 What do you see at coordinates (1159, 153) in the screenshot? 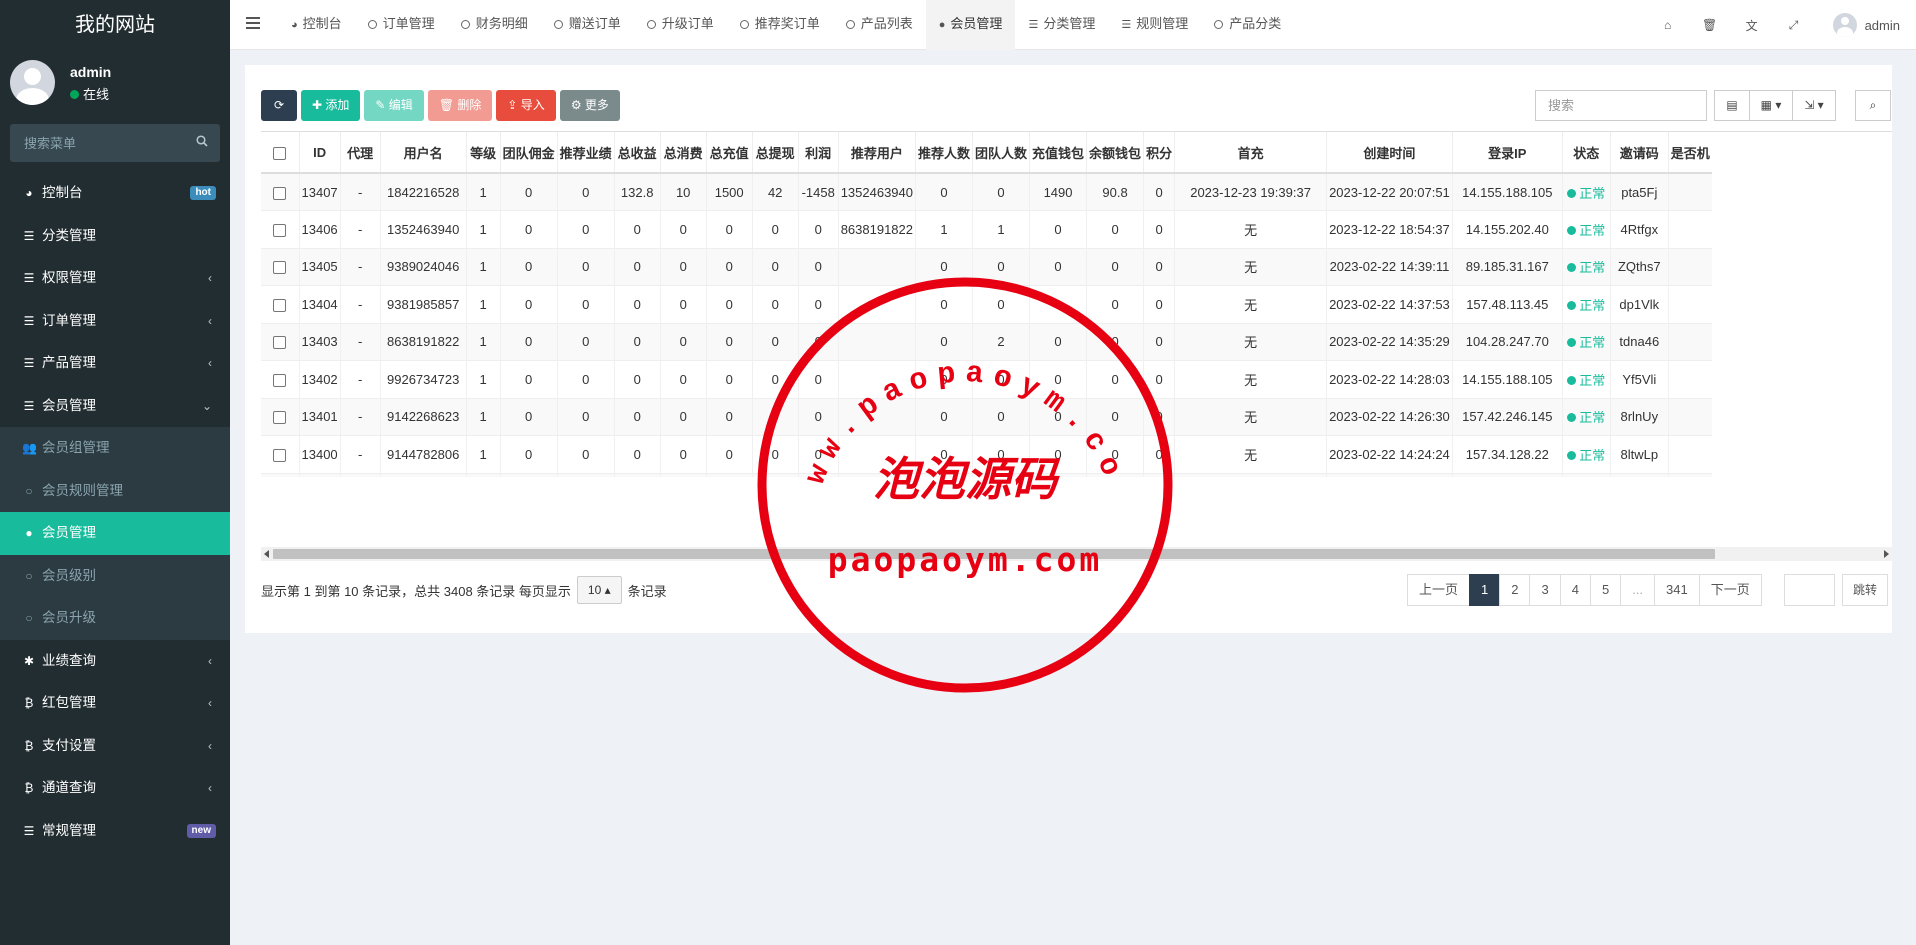
I see `column-header: 积分` at bounding box center [1159, 153].